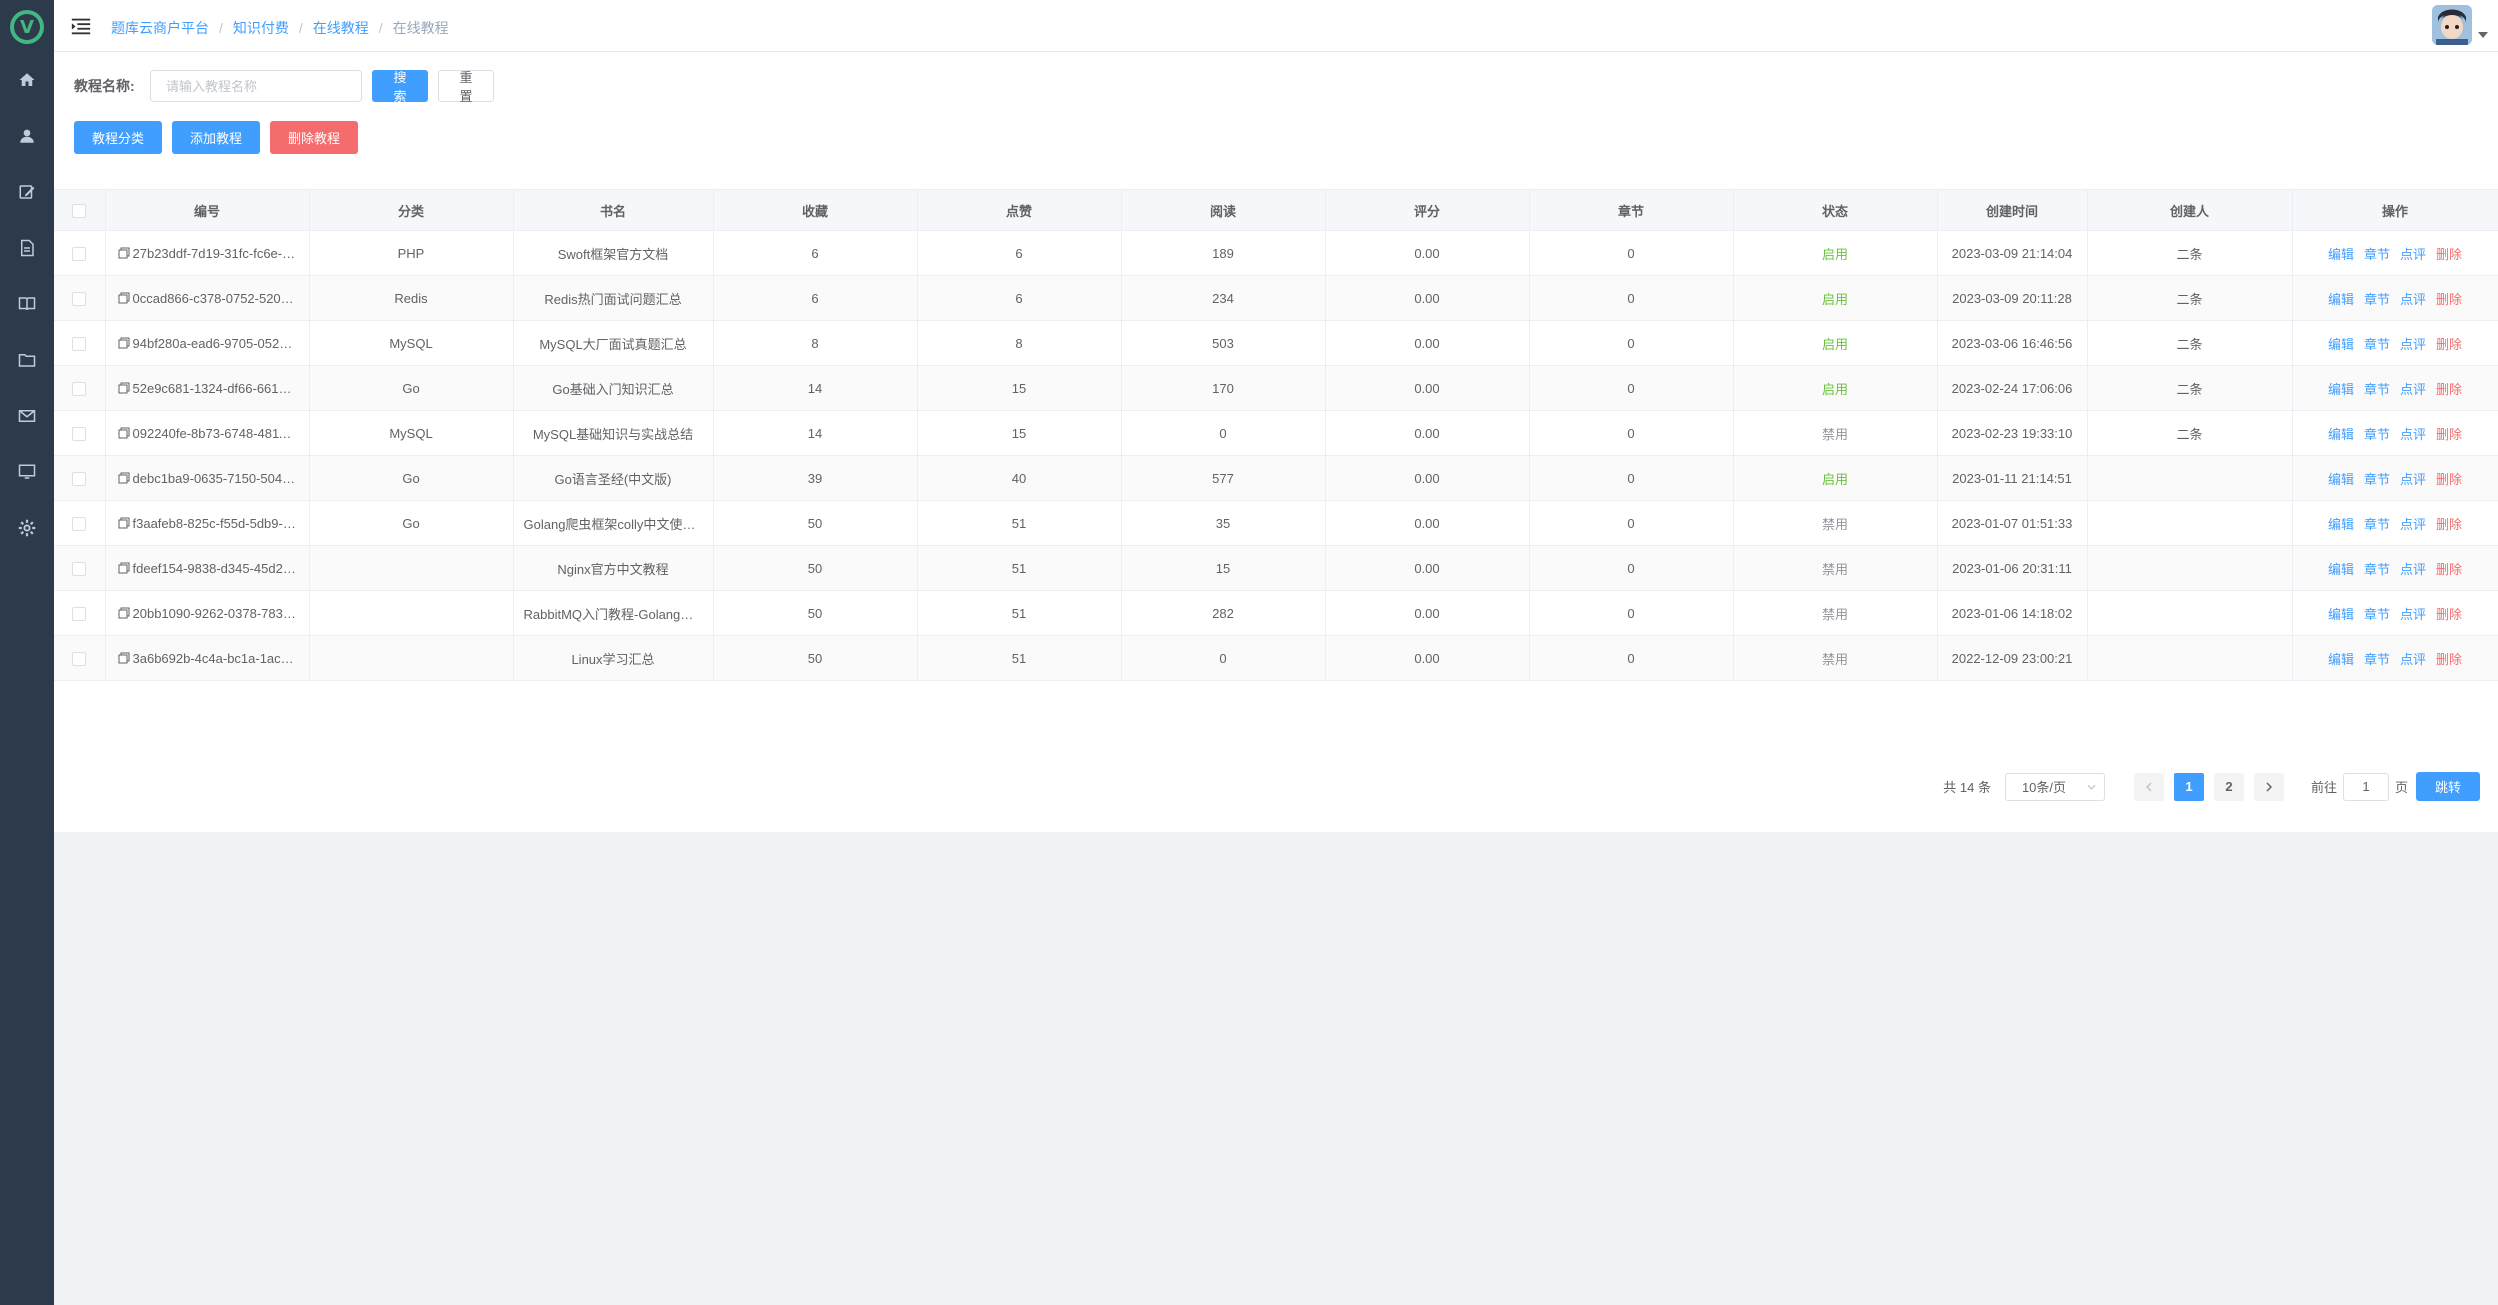  Describe the element at coordinates (2188, 786) in the screenshot. I see `page-button: 1` at that location.